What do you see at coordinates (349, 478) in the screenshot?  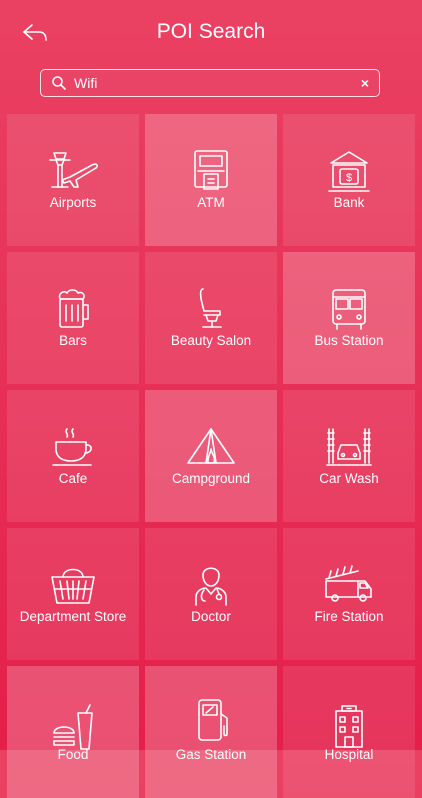 I see `category-label: Car Wash` at bounding box center [349, 478].